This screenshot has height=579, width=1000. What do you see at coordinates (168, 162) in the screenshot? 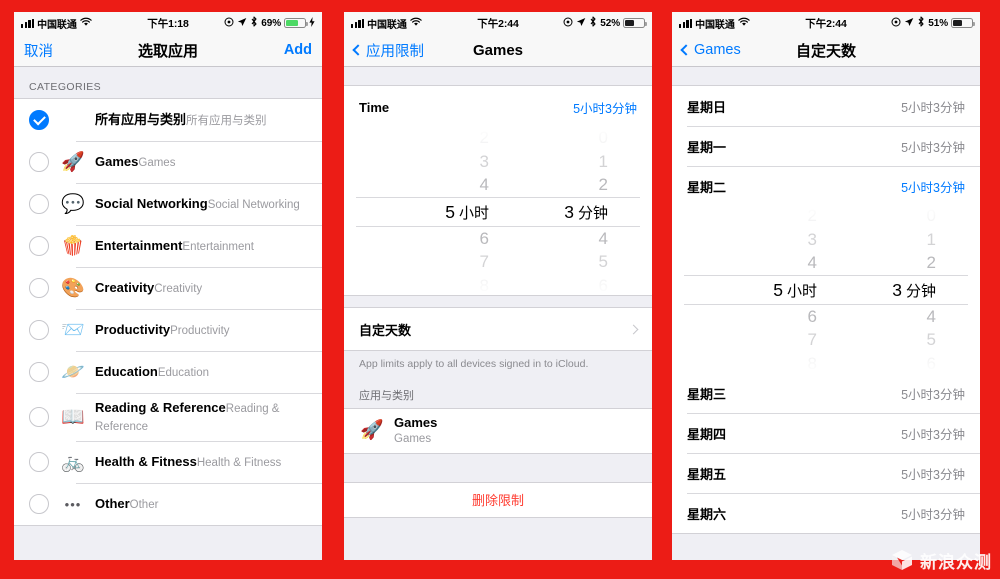
I see `category-row: 🚀 GamesGames` at bounding box center [168, 162].